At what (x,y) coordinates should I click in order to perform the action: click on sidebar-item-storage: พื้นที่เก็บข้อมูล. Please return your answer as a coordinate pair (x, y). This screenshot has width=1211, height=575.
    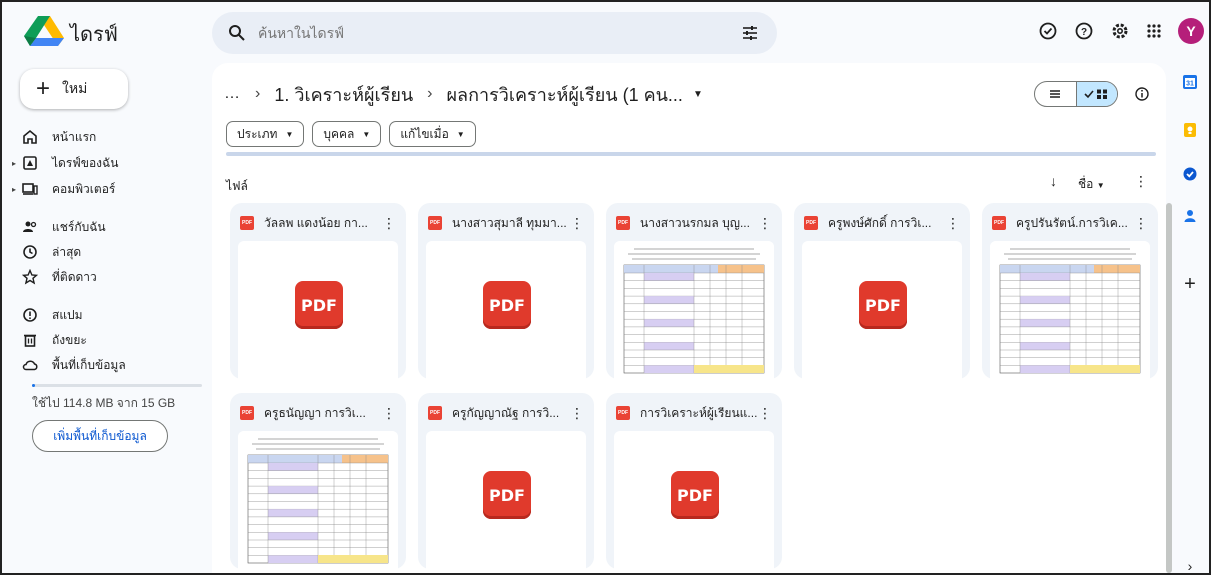
    Looking at the image, I should click on (74, 365).